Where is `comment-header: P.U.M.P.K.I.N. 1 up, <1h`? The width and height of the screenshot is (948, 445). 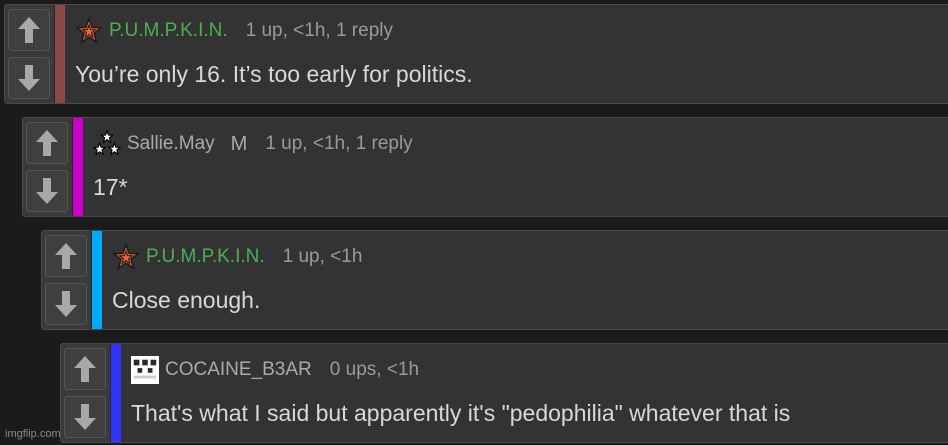
comment-header: P.U.M.P.K.I.N. 1 up, <1h is located at coordinates (237, 257).